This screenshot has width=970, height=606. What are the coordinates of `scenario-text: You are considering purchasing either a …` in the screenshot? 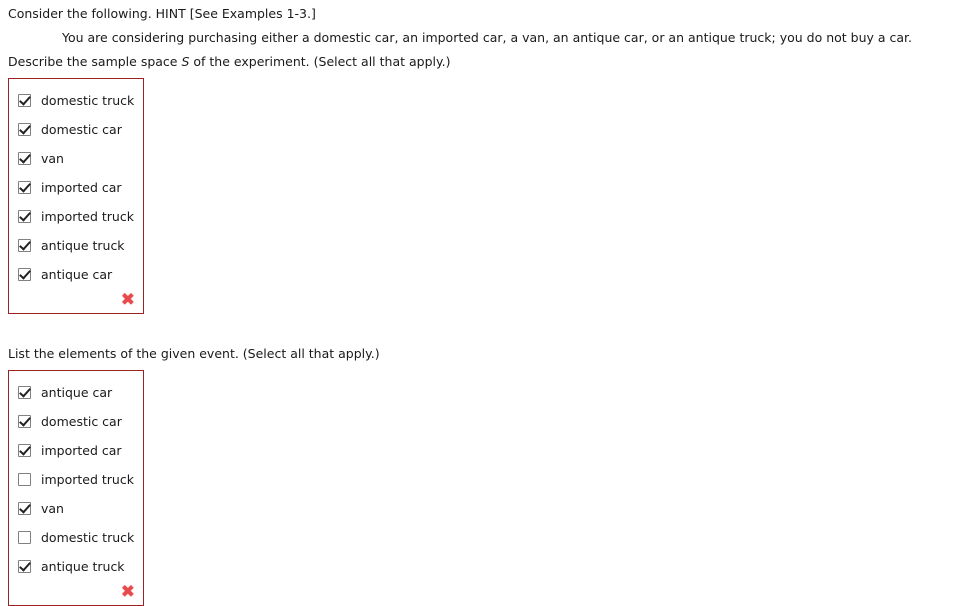 It's located at (487, 37).